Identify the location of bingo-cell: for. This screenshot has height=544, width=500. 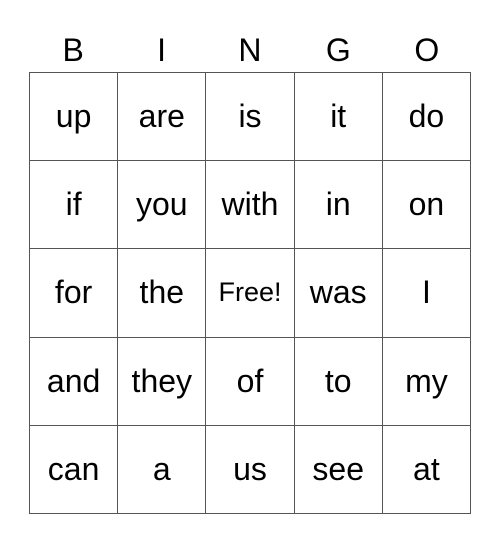
(74, 293).